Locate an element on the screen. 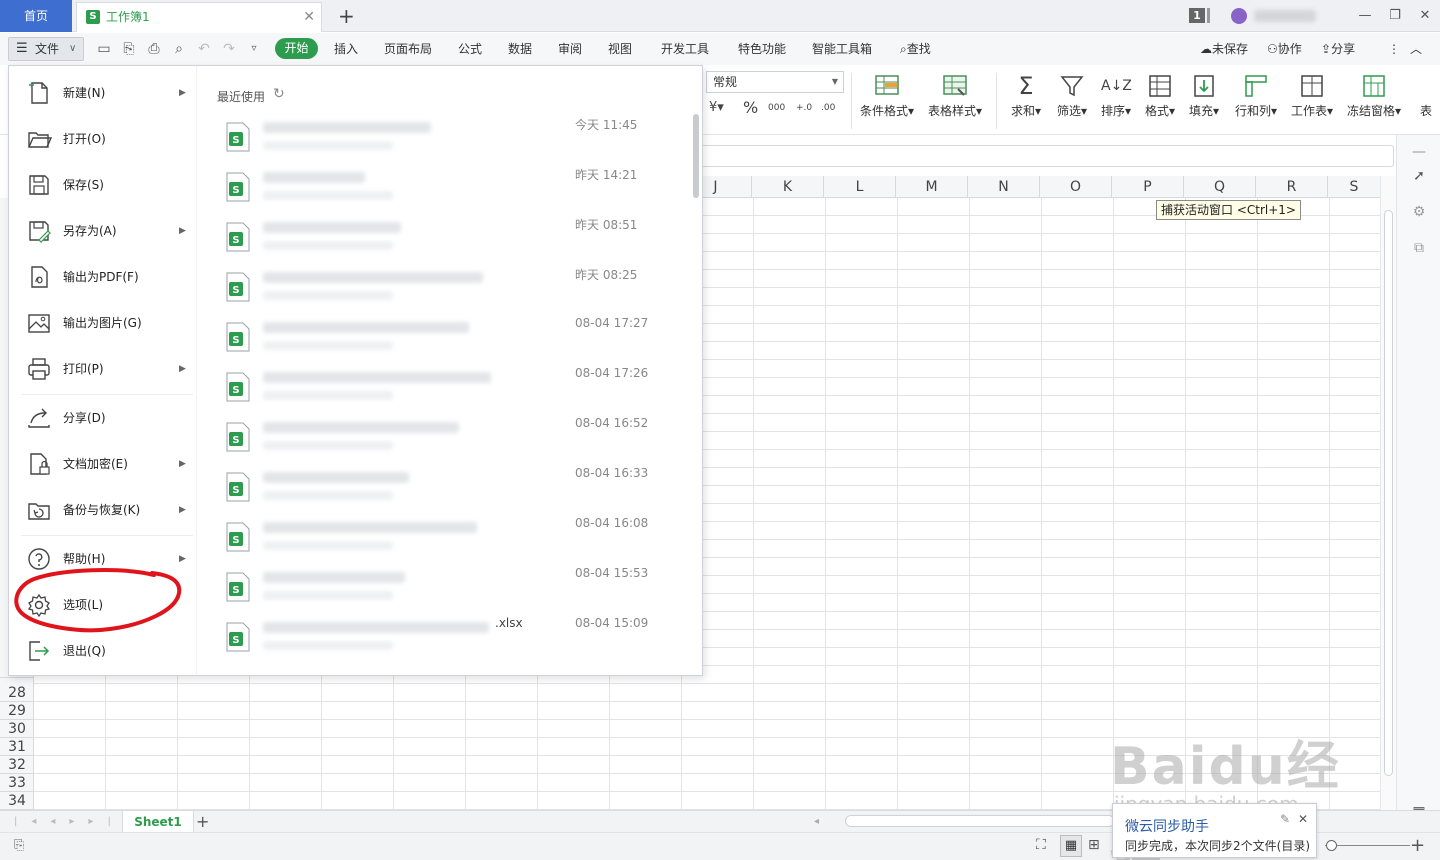 The height and width of the screenshot is (860, 1440). pin-icon: ✎ is located at coordinates (1285, 819).